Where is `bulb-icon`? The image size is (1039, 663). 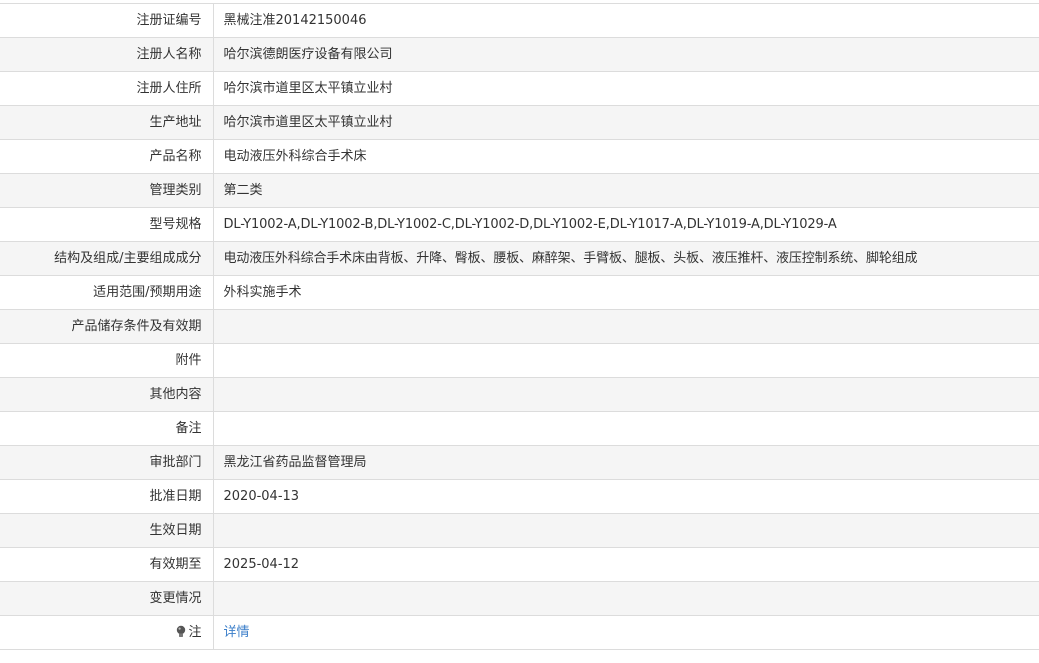 bulb-icon is located at coordinates (181, 631).